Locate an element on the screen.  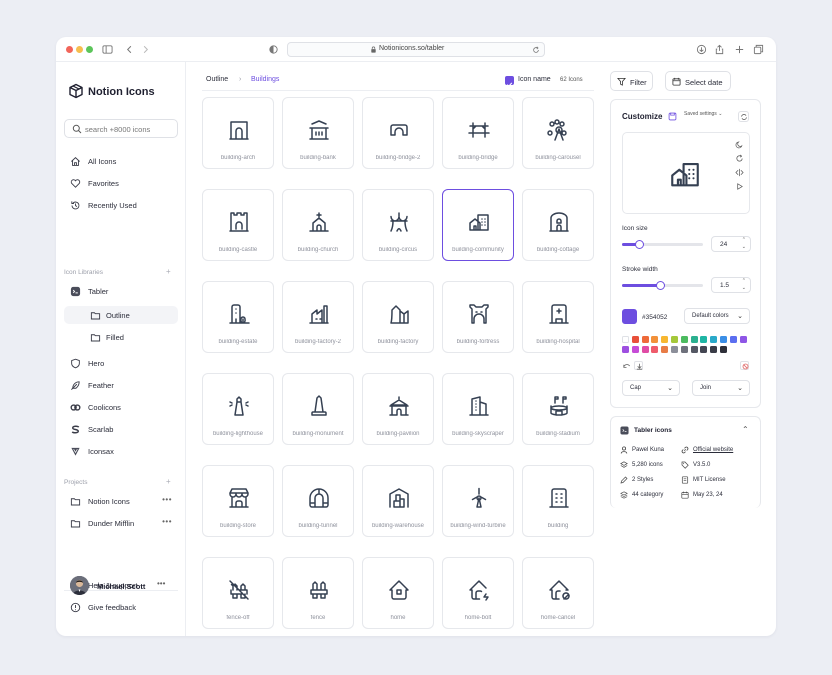
icon-card-building-pavilion: building-pavilion is located at coordinates (398, 409).